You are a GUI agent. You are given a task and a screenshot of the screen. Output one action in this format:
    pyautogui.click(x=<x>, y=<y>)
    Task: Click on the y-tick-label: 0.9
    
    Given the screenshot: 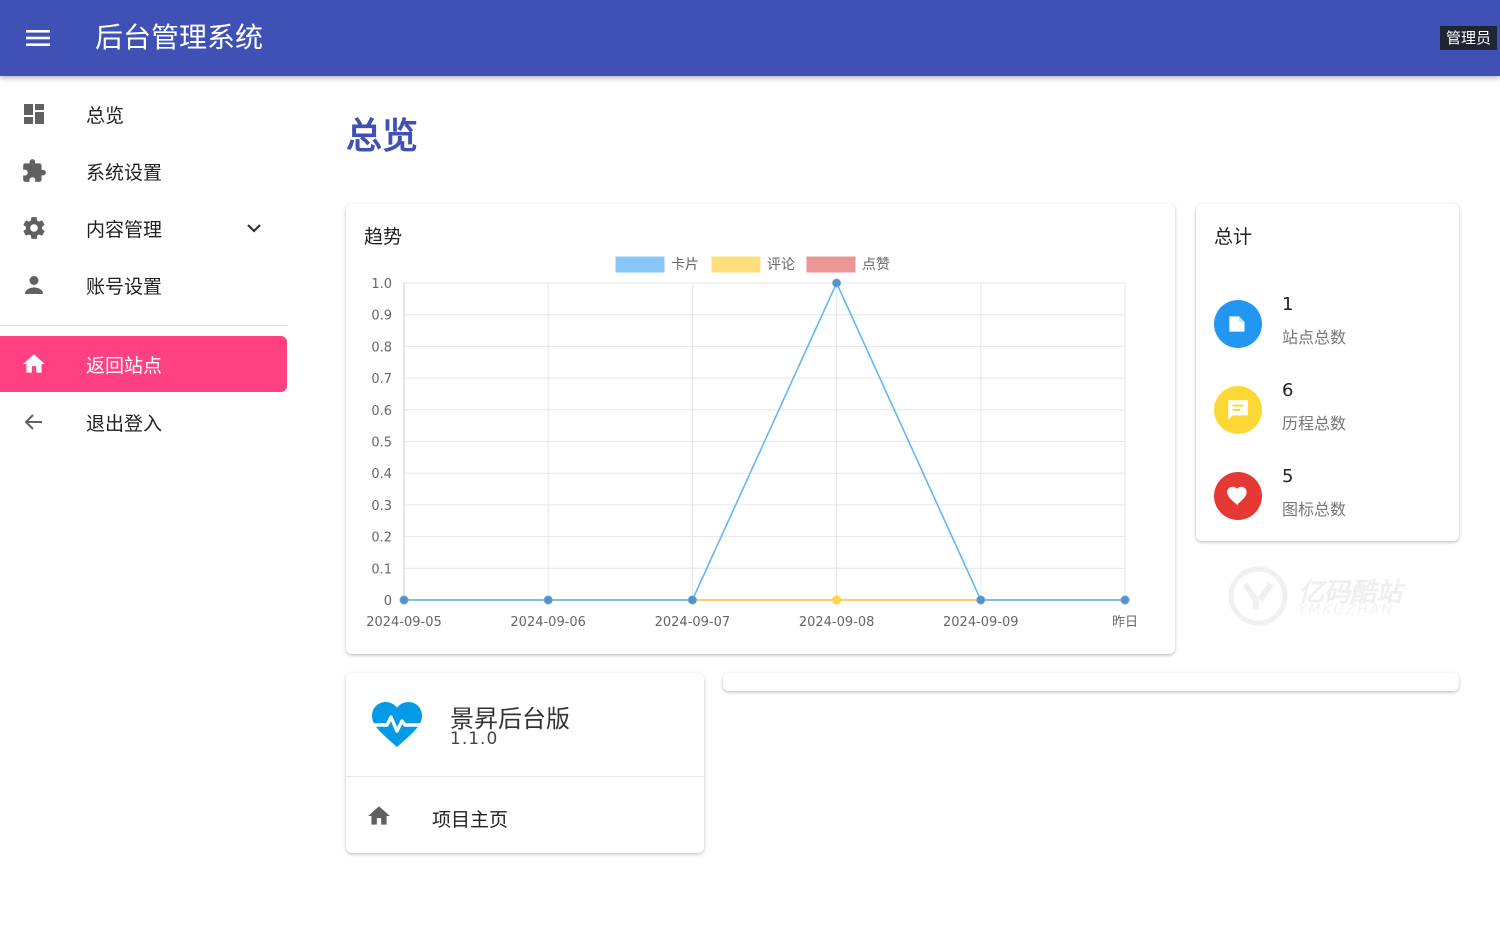 What is the action you would take?
    pyautogui.click(x=381, y=316)
    